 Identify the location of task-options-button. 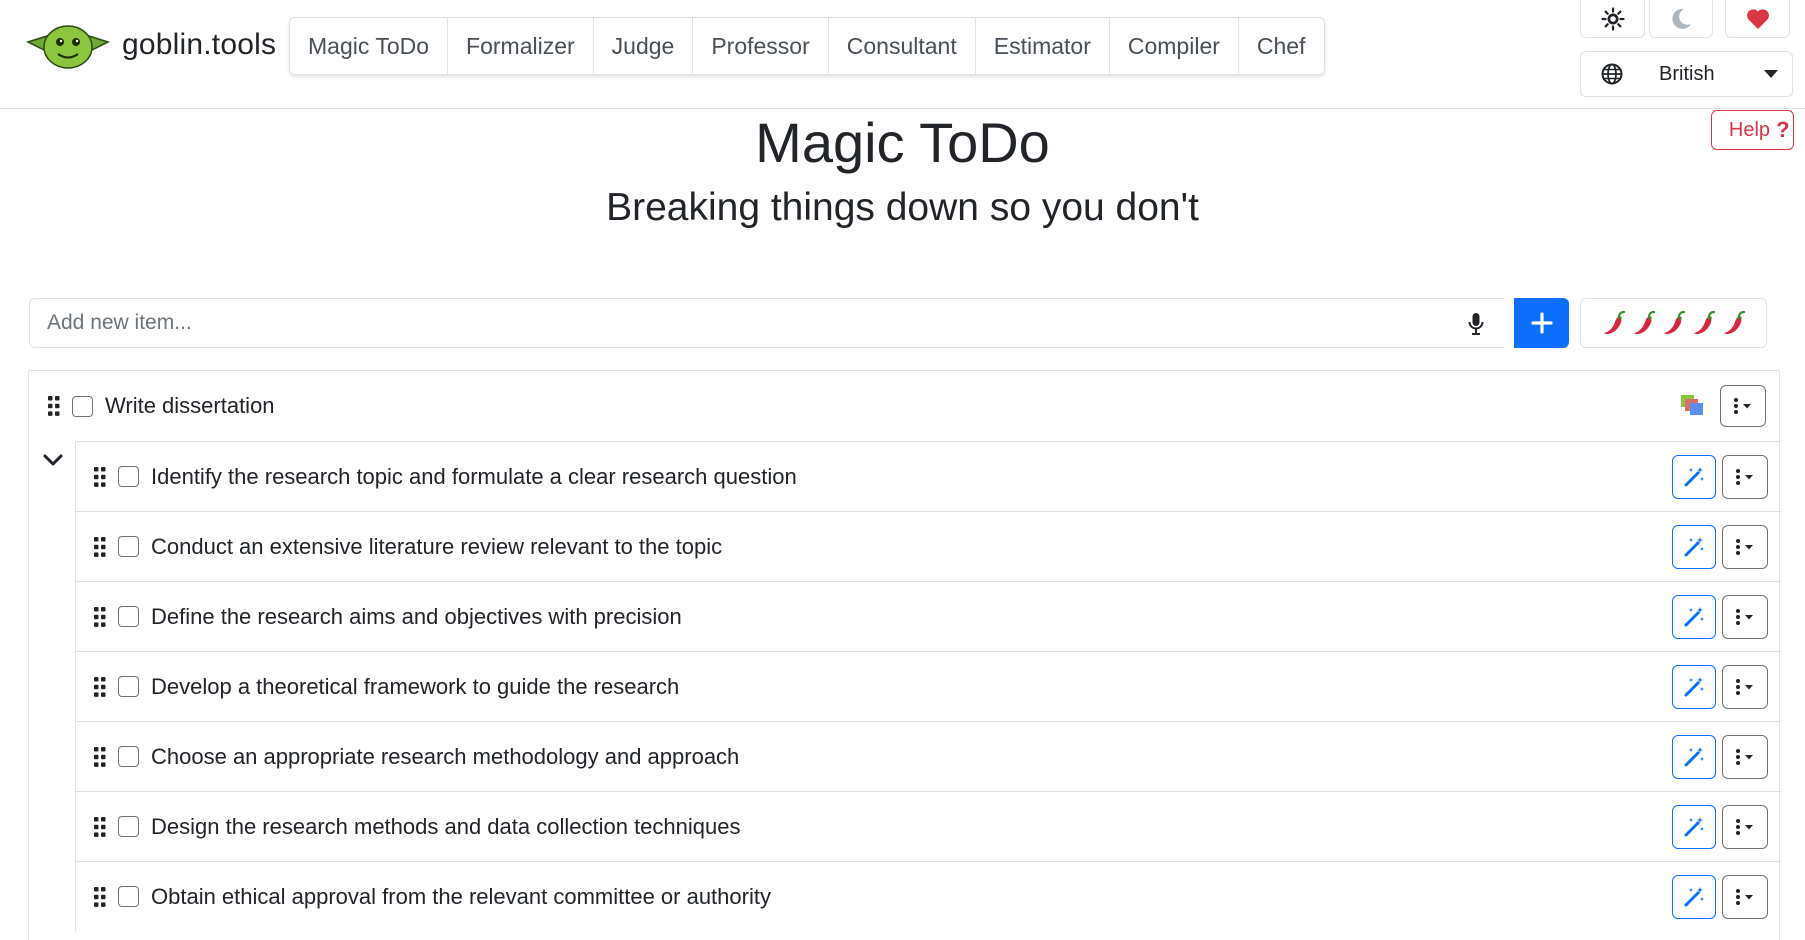
(1743, 406).